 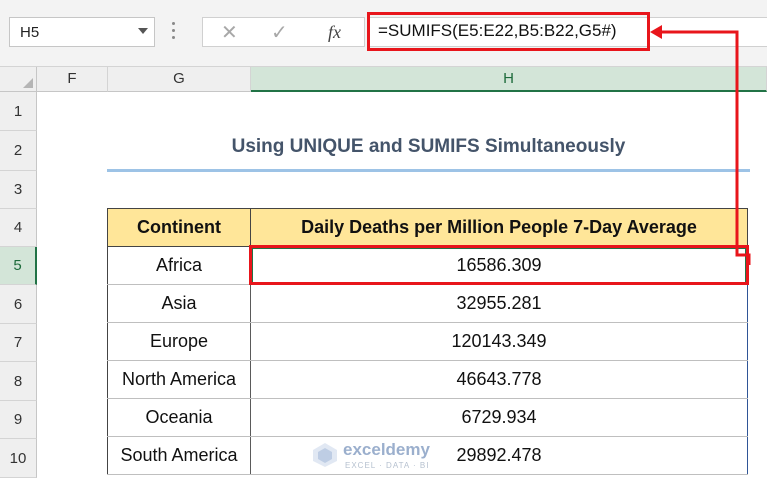 I want to click on cell-highlight-box, so click(x=499, y=265).